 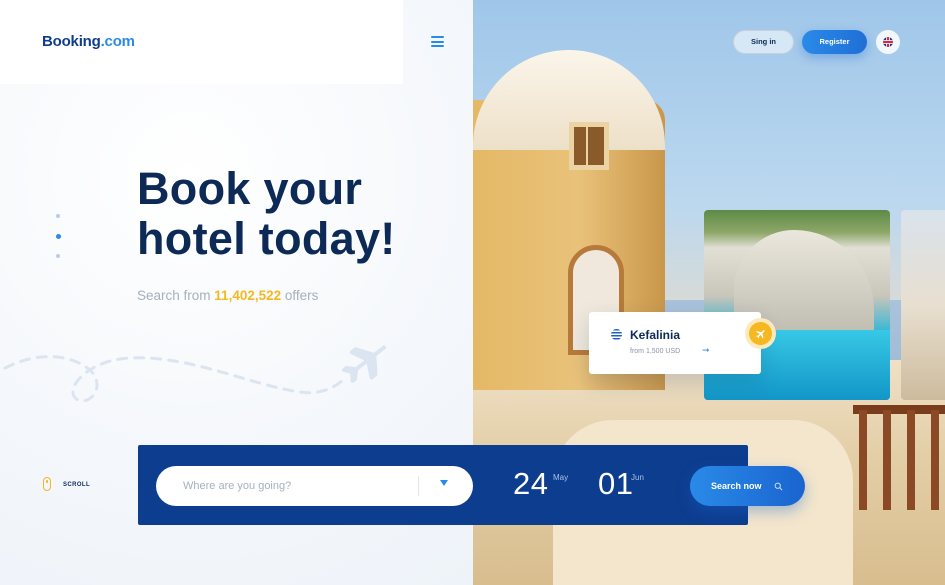 I want to click on destination-price: from 1,500 USD, so click(x=655, y=351).